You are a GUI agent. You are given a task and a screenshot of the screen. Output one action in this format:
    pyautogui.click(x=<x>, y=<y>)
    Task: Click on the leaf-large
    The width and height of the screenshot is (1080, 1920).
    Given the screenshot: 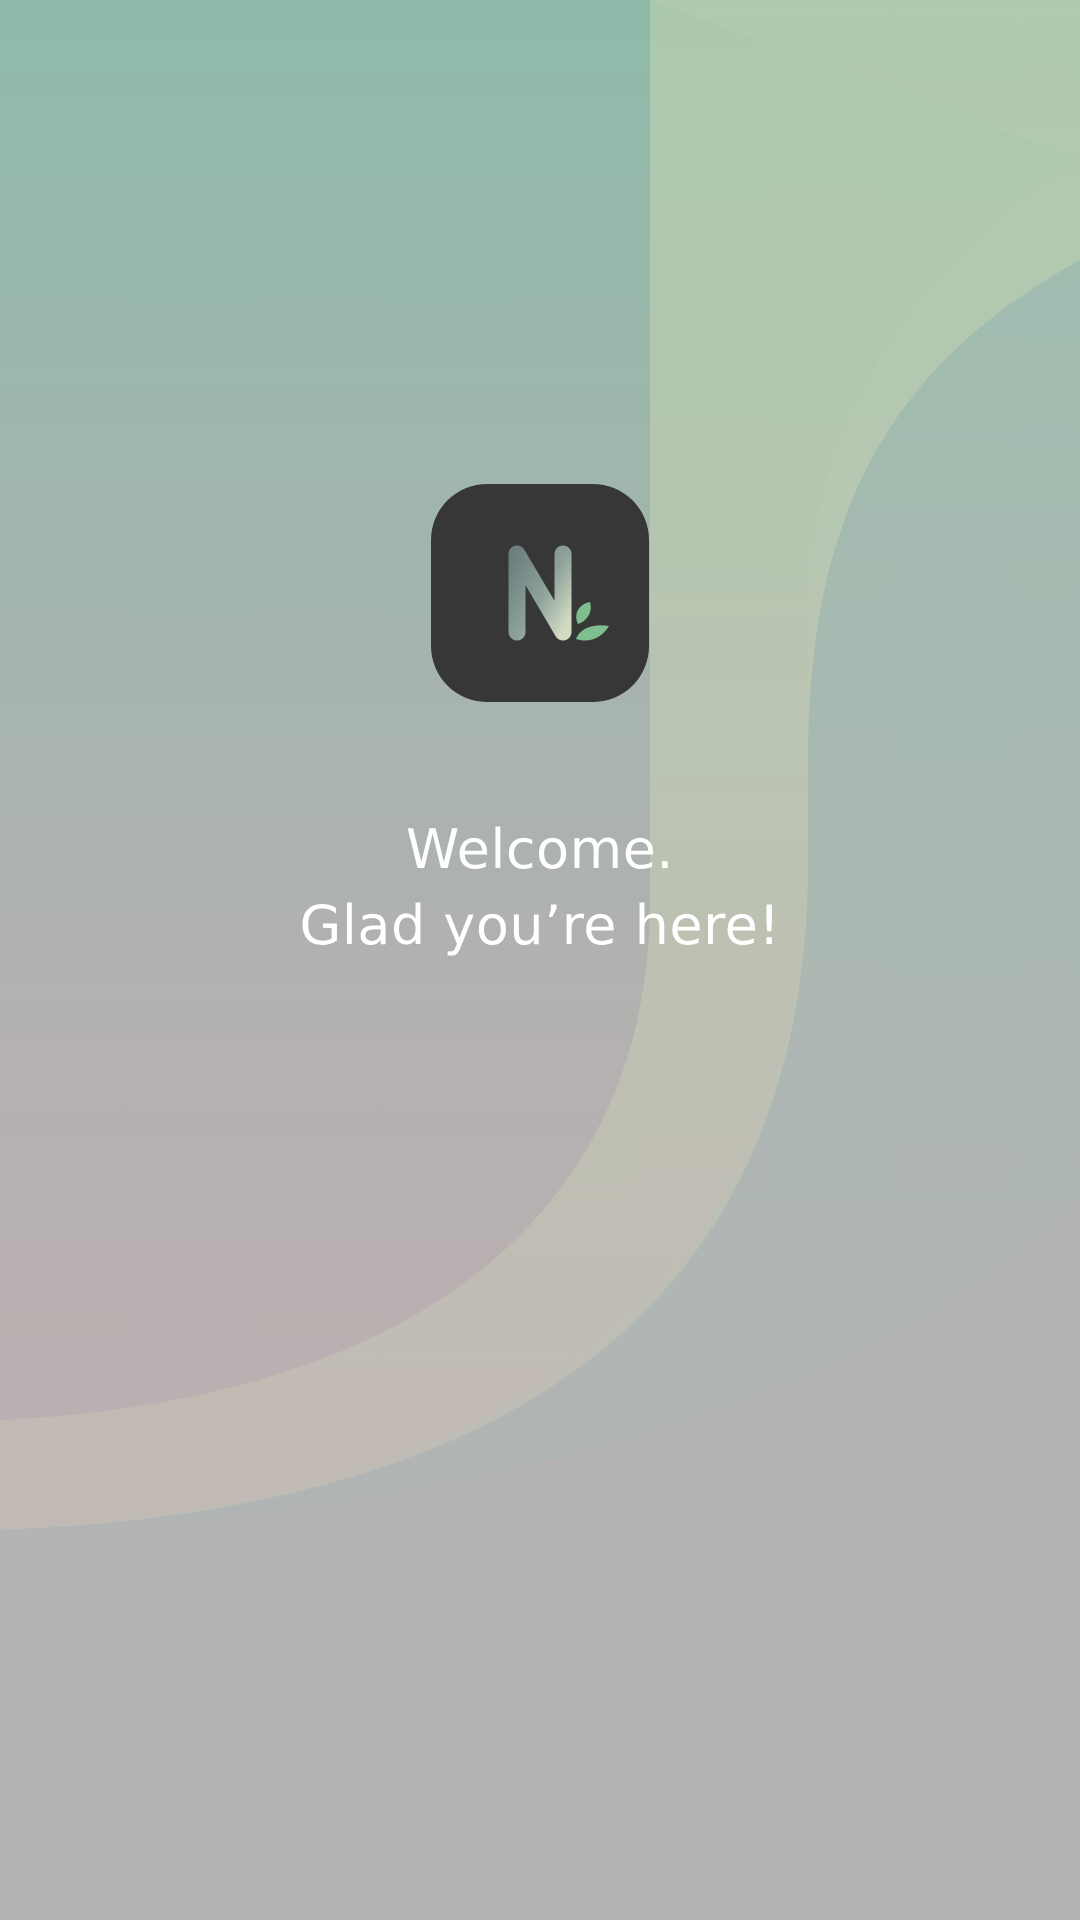 What is the action you would take?
    pyautogui.click(x=592, y=633)
    